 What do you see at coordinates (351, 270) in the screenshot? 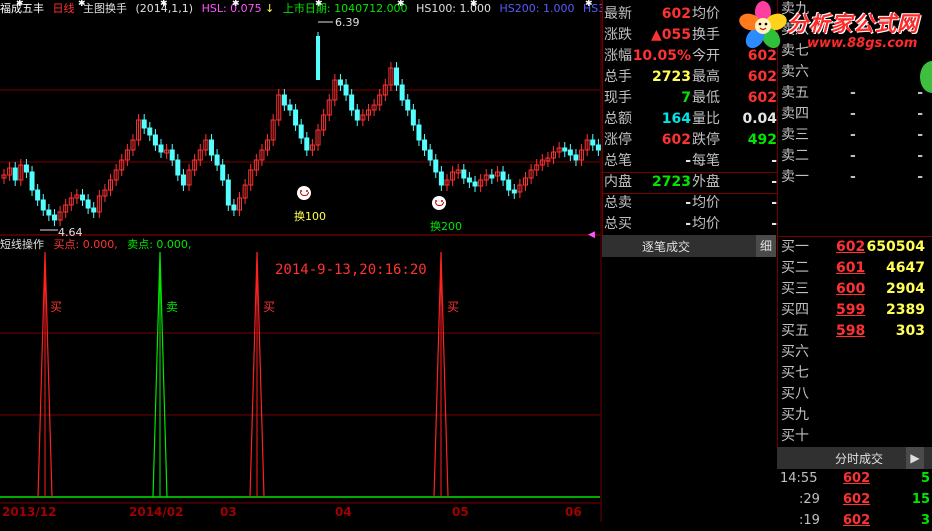
I see `timestamp-label: 2014-9-13,20:16:20` at bounding box center [351, 270].